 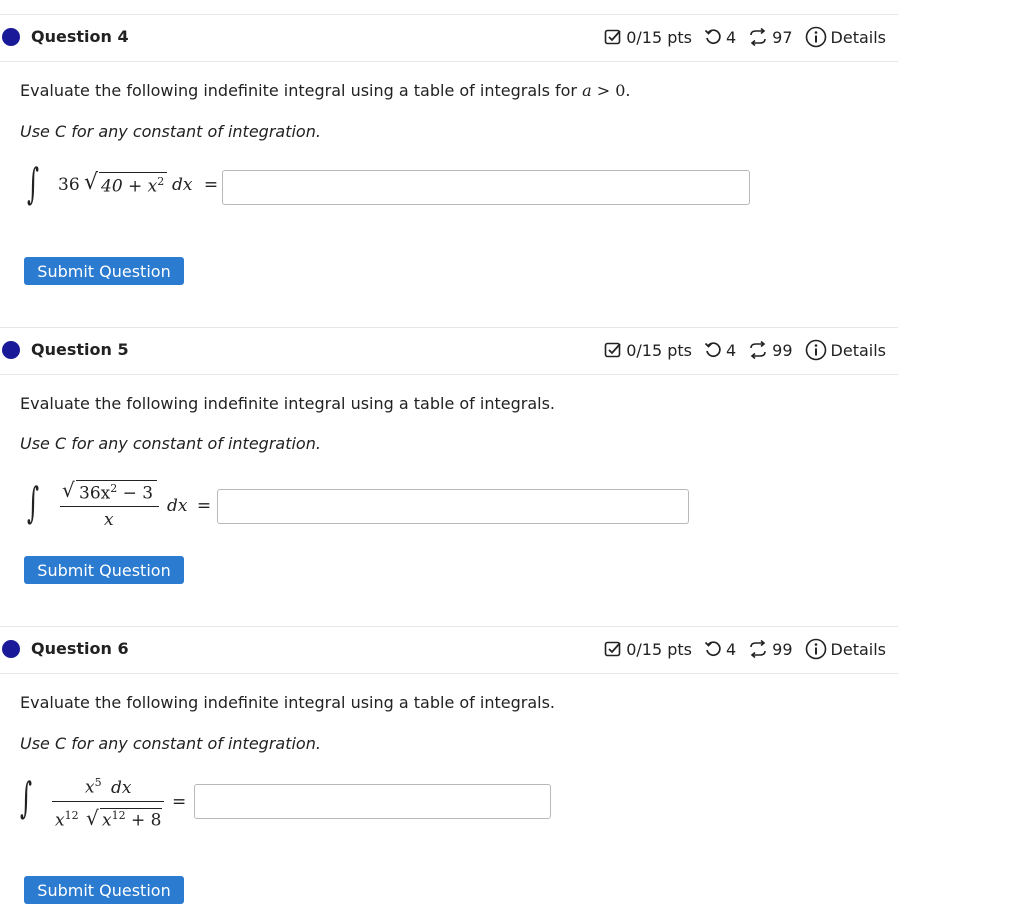 I want to click on denominator: x, so click(x=109, y=520).